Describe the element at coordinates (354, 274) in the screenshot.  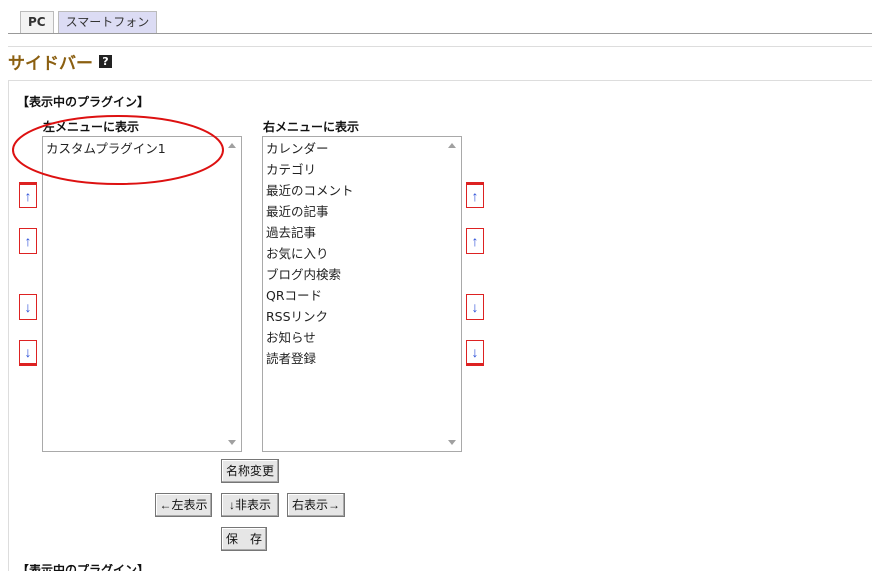
I see `list-item: ブログ内検索` at that location.